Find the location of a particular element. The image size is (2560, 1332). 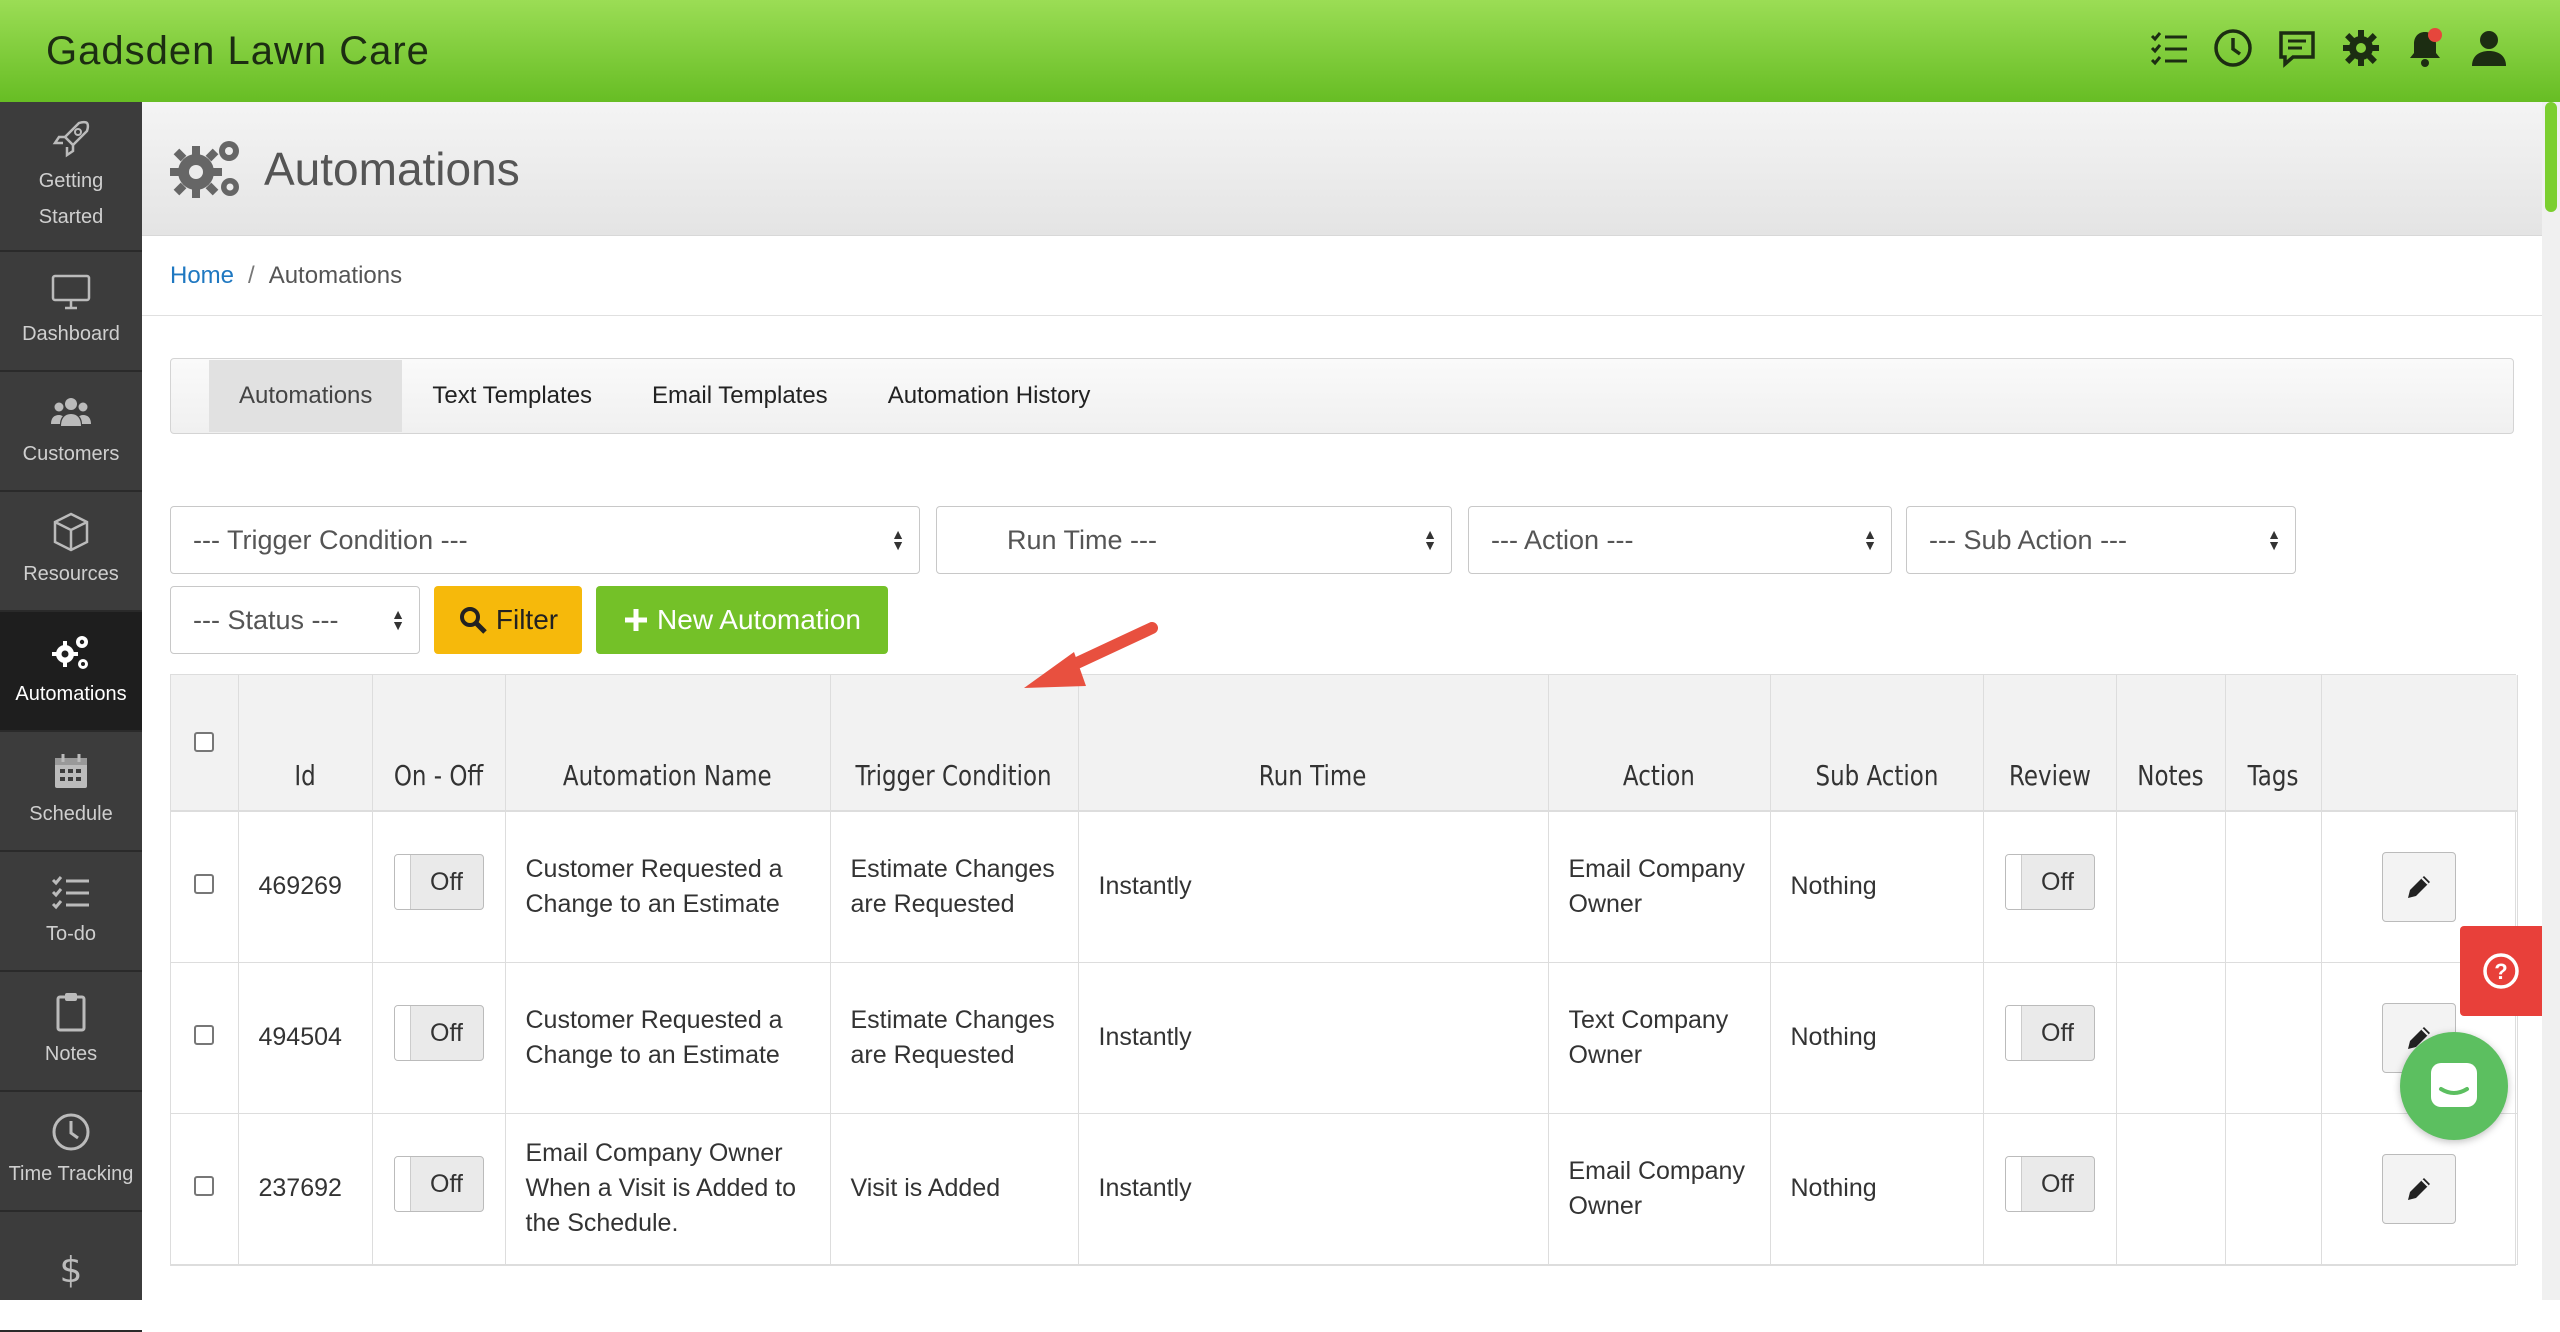

new-automation-button: New Automation is located at coordinates (742, 620).